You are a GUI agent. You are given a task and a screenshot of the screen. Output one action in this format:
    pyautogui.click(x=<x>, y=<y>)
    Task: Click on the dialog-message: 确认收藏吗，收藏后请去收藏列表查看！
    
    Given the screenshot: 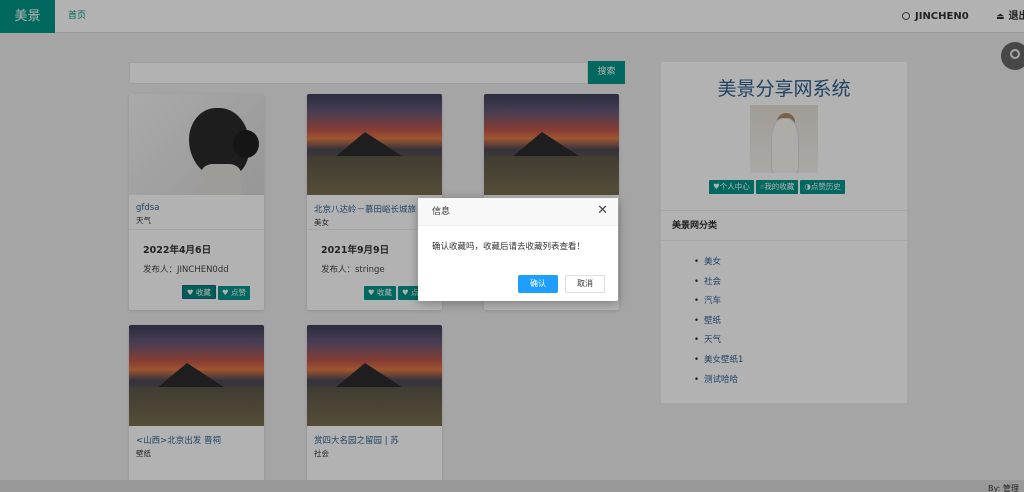 What is the action you would take?
    pyautogui.click(x=509, y=247)
    